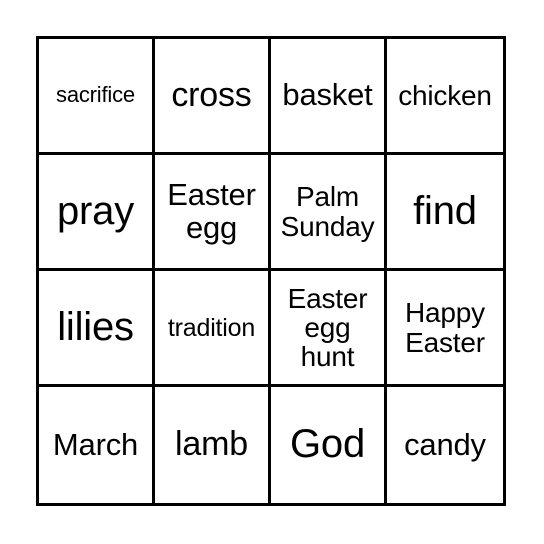  I want to click on bingo-cell-label: basket, so click(327, 95).